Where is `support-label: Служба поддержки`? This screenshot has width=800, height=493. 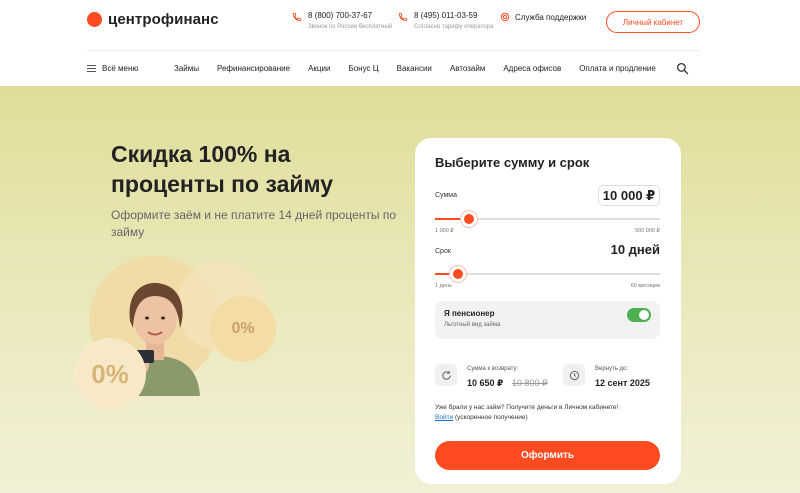
support-label: Служба поддержки is located at coordinates (551, 17).